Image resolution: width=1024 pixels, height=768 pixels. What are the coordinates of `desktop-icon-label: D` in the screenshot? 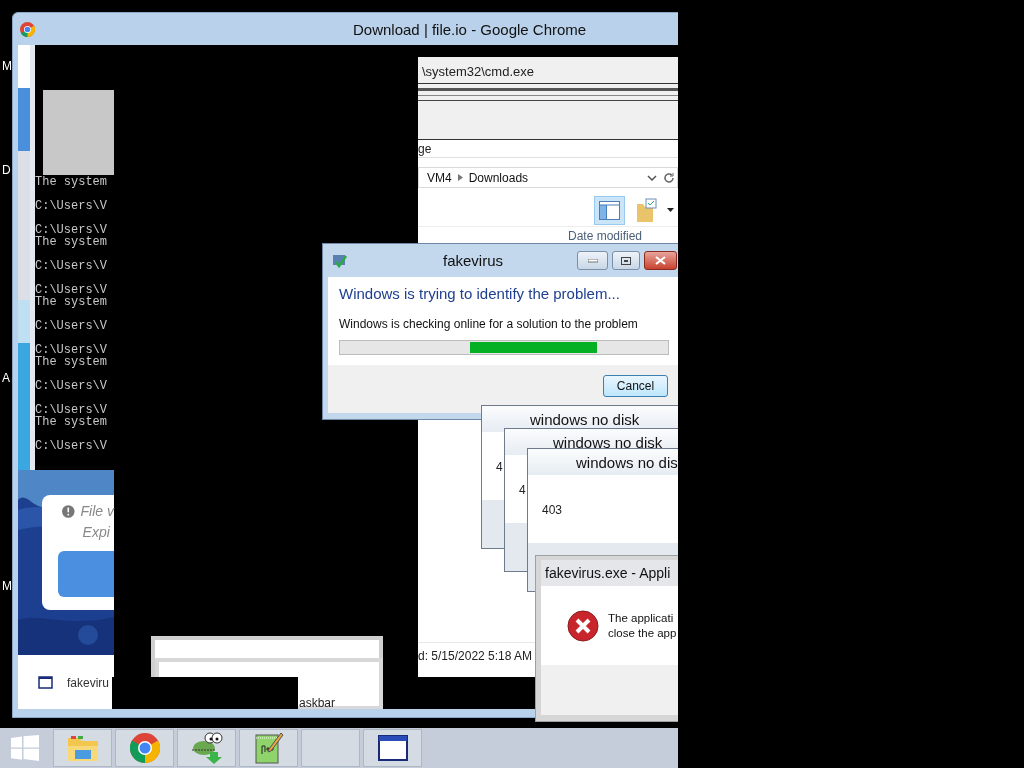 It's located at (6, 170).